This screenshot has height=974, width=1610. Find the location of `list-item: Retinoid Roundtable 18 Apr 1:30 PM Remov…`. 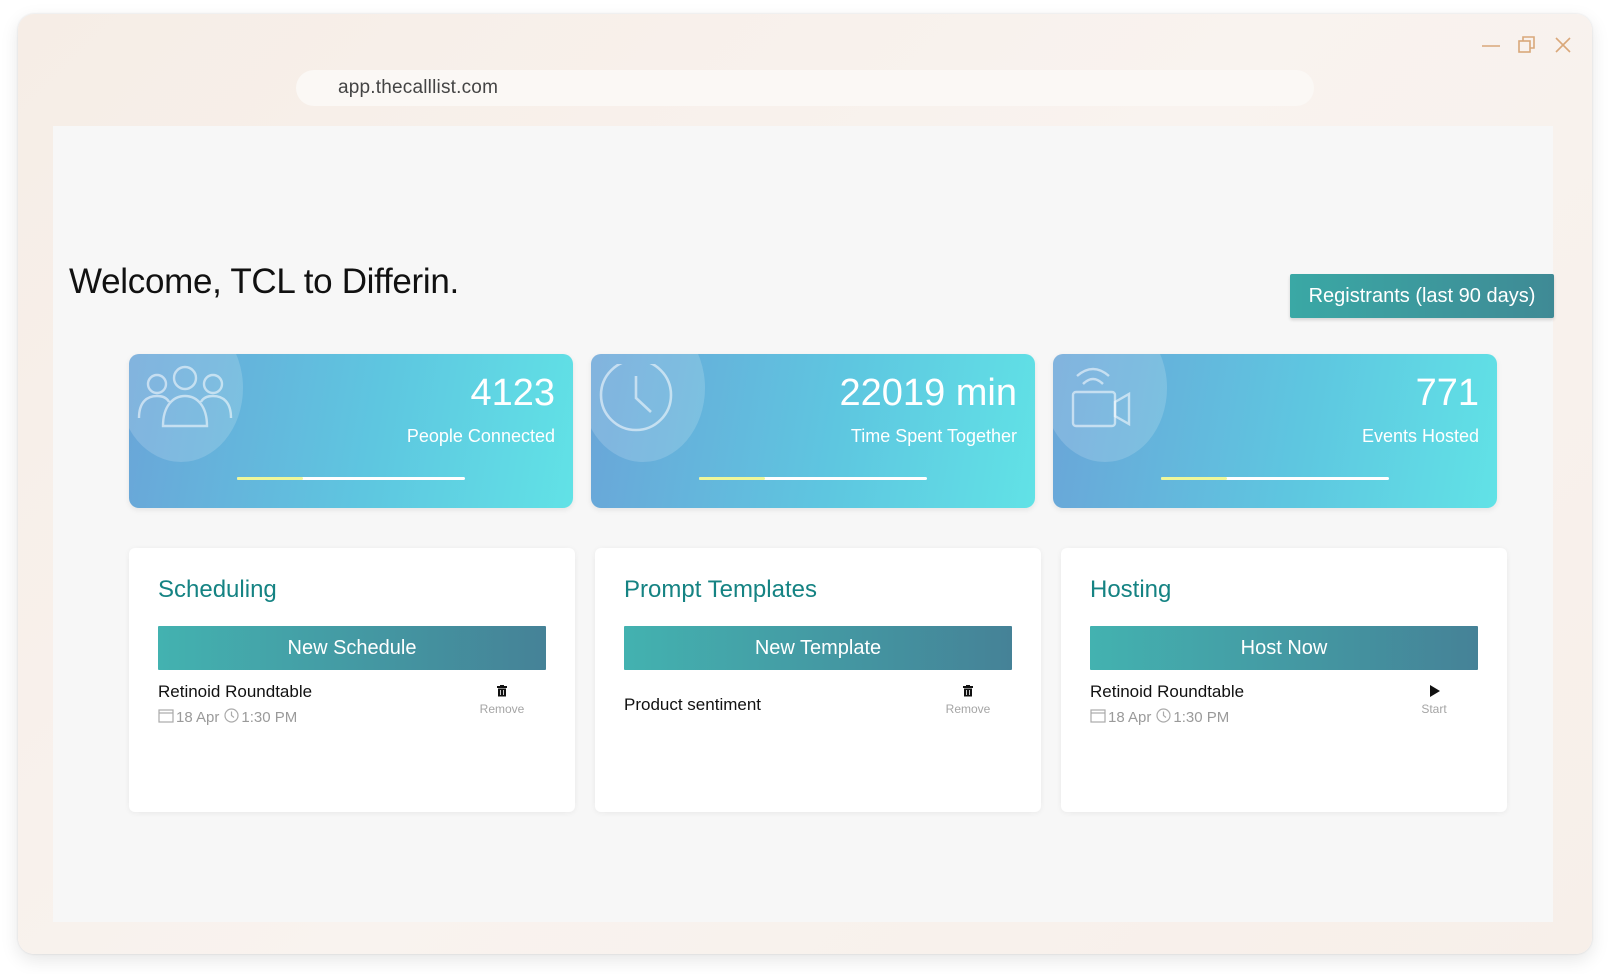

list-item: Retinoid Roundtable 18 Apr 1:30 PM Remov… is located at coordinates (352, 704).